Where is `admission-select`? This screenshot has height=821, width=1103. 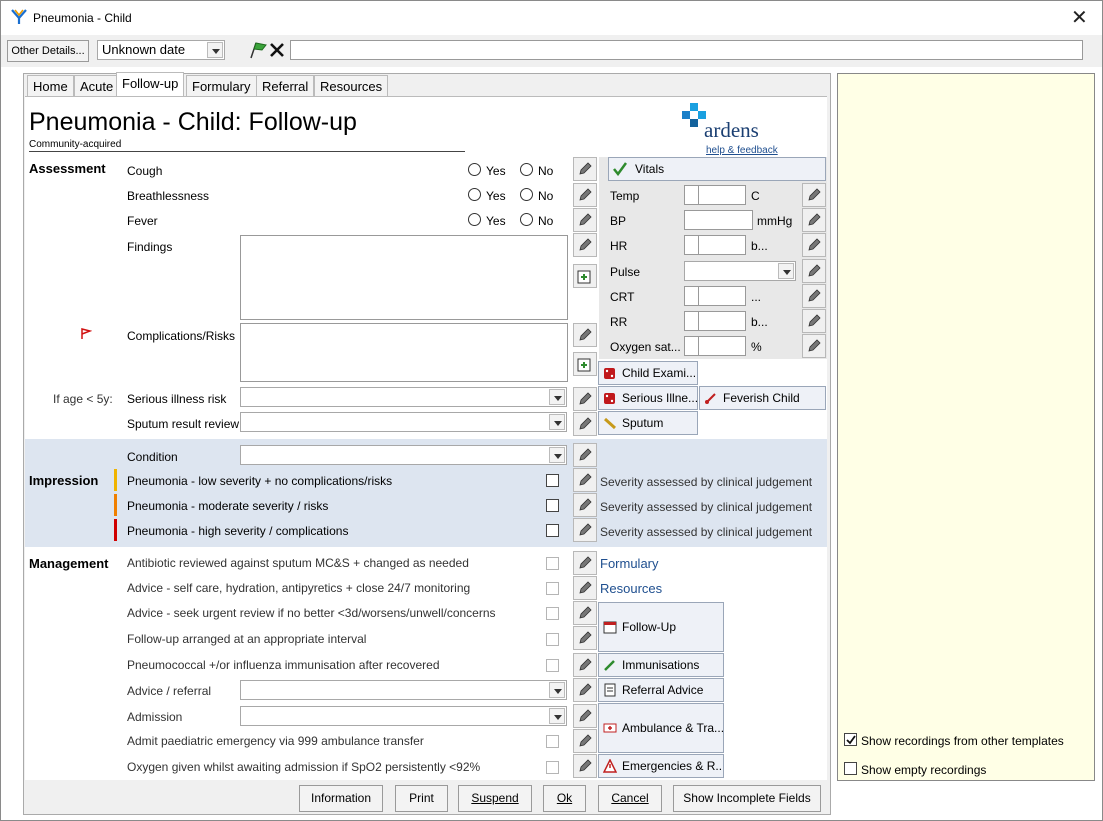 admission-select is located at coordinates (403, 716).